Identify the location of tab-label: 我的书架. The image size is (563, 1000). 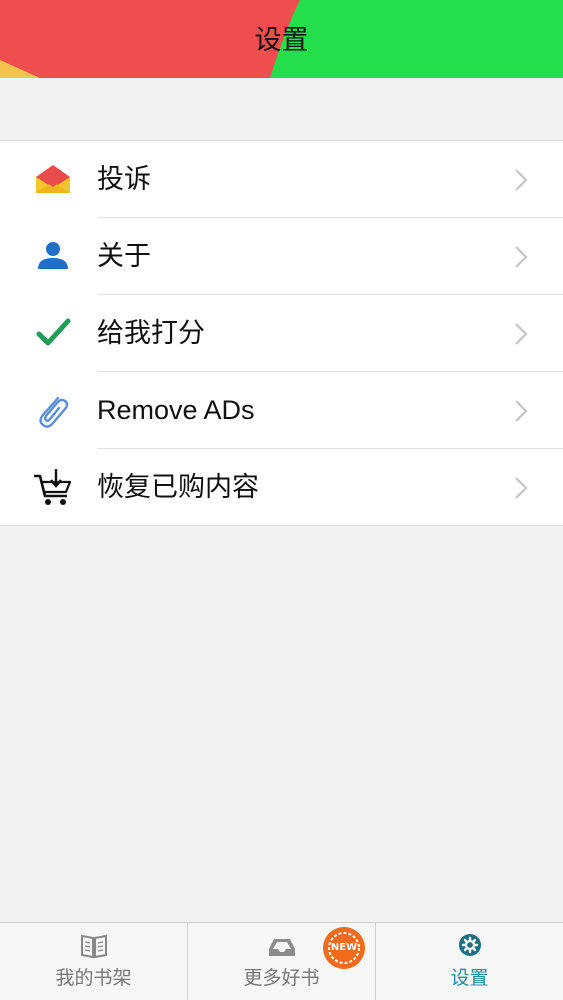
(93, 978).